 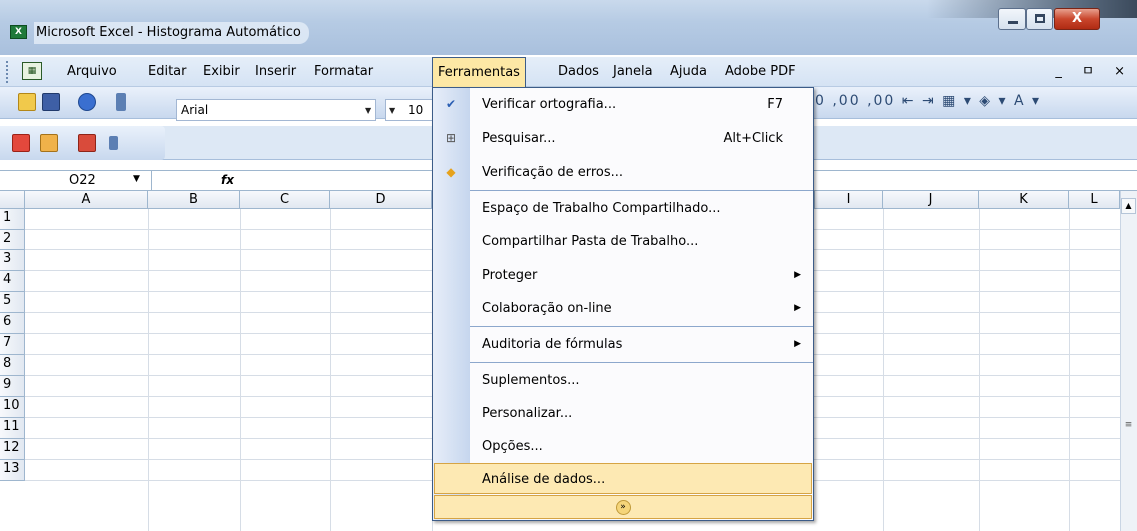 I want to click on excel-app-icon: X, so click(x=18, y=32).